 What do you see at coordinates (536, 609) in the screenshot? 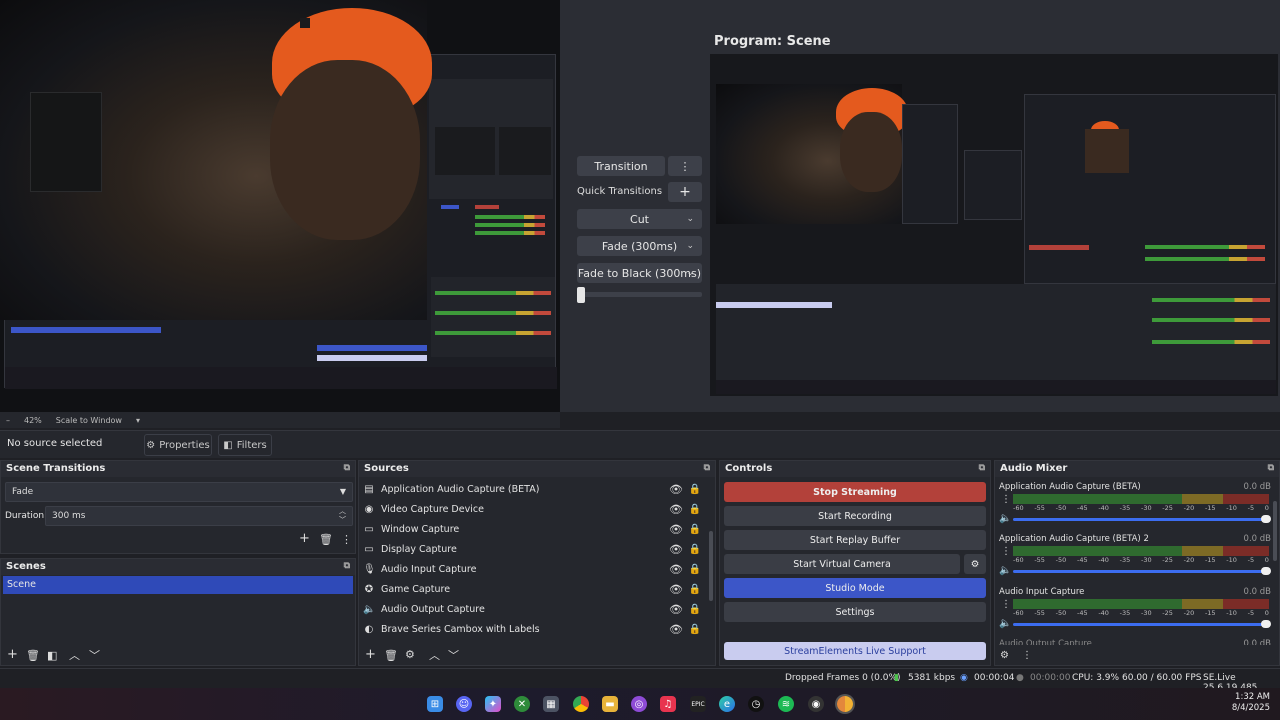
I see `source-item: 🔈 Audio Output Capture 👁 🔒` at bounding box center [536, 609].